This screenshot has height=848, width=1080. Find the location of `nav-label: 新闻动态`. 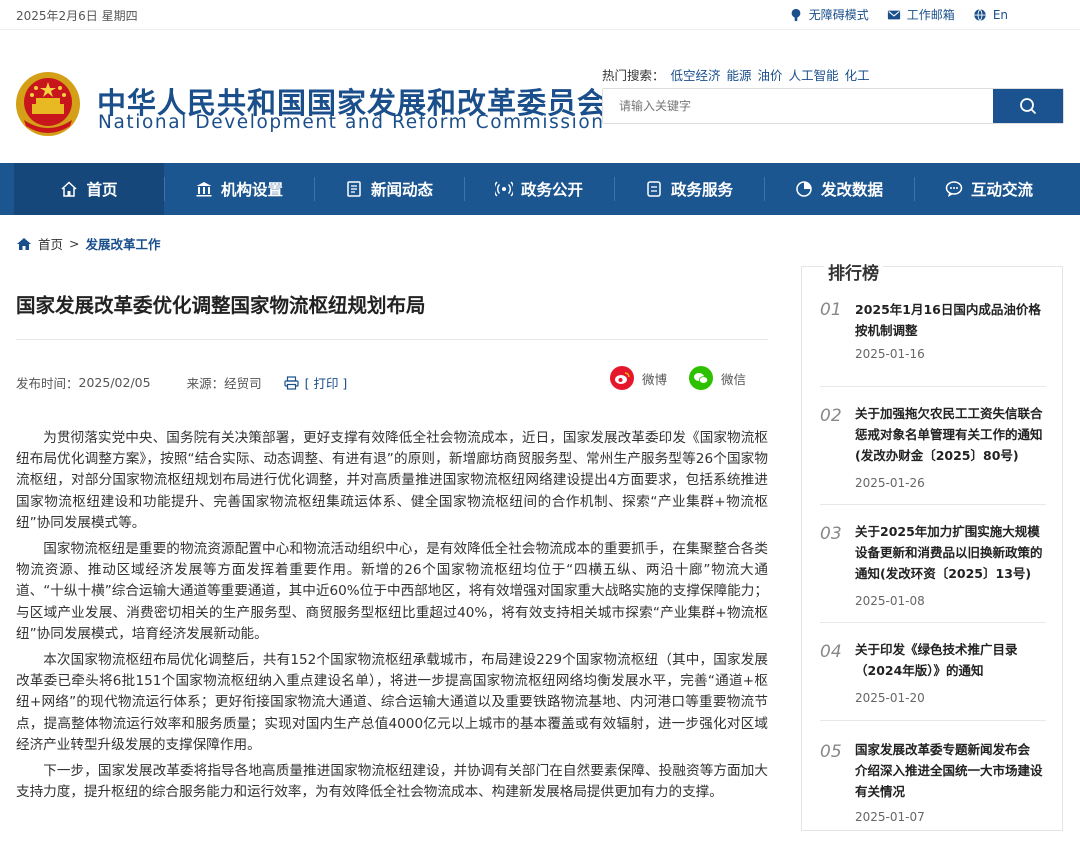

nav-label: 新闻动态 is located at coordinates (401, 190).